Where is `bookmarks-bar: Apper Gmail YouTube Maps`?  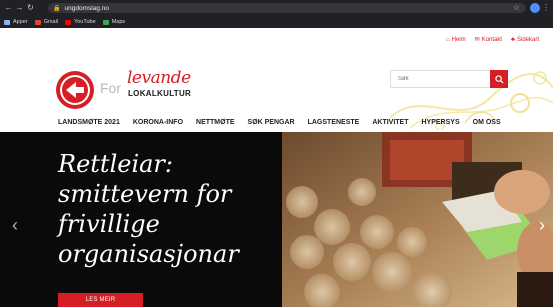 bookmarks-bar: Apper Gmail YouTube Maps is located at coordinates (62, 22).